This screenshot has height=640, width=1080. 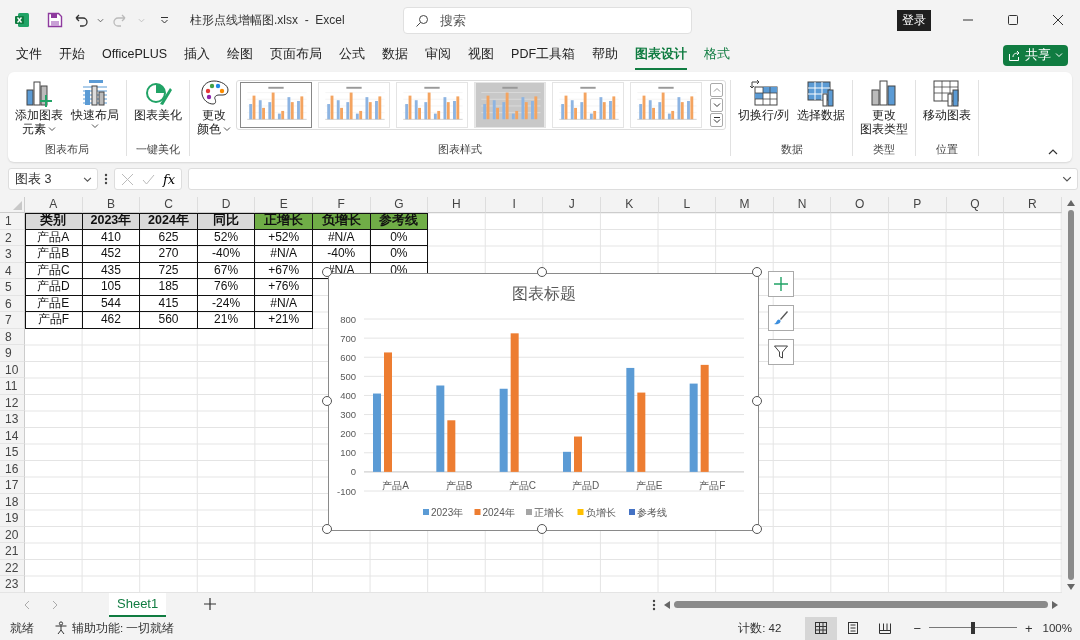 I want to click on chart-filters-button, so click(x=781, y=352).